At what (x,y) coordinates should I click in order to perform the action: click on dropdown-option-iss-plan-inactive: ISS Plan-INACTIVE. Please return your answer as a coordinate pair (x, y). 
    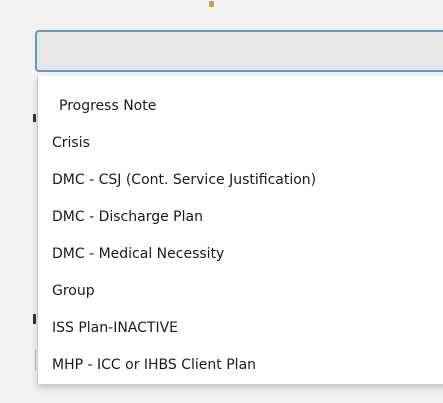
    Looking at the image, I should click on (115, 328).